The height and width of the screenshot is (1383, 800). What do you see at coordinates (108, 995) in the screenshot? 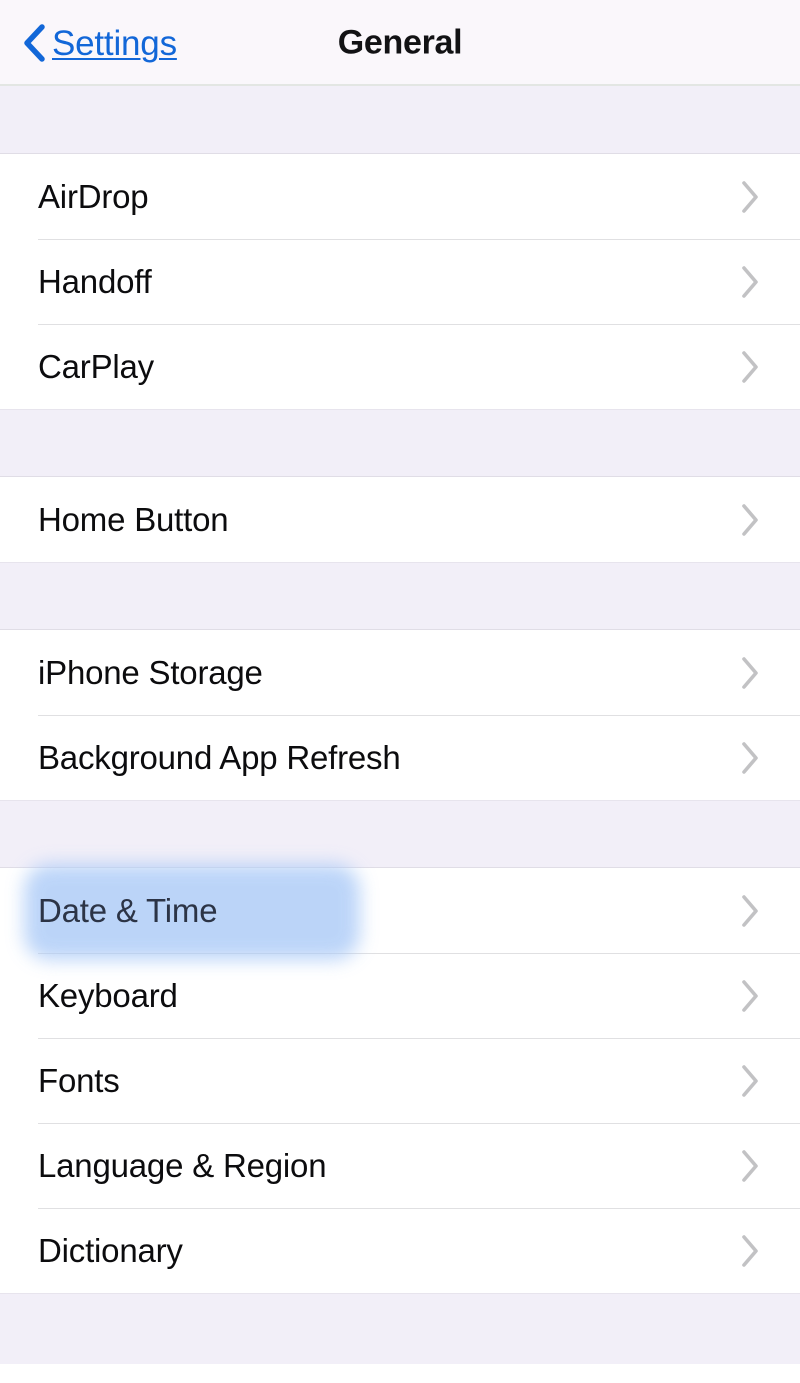
I see `list-item-label: Keyboard` at bounding box center [108, 995].